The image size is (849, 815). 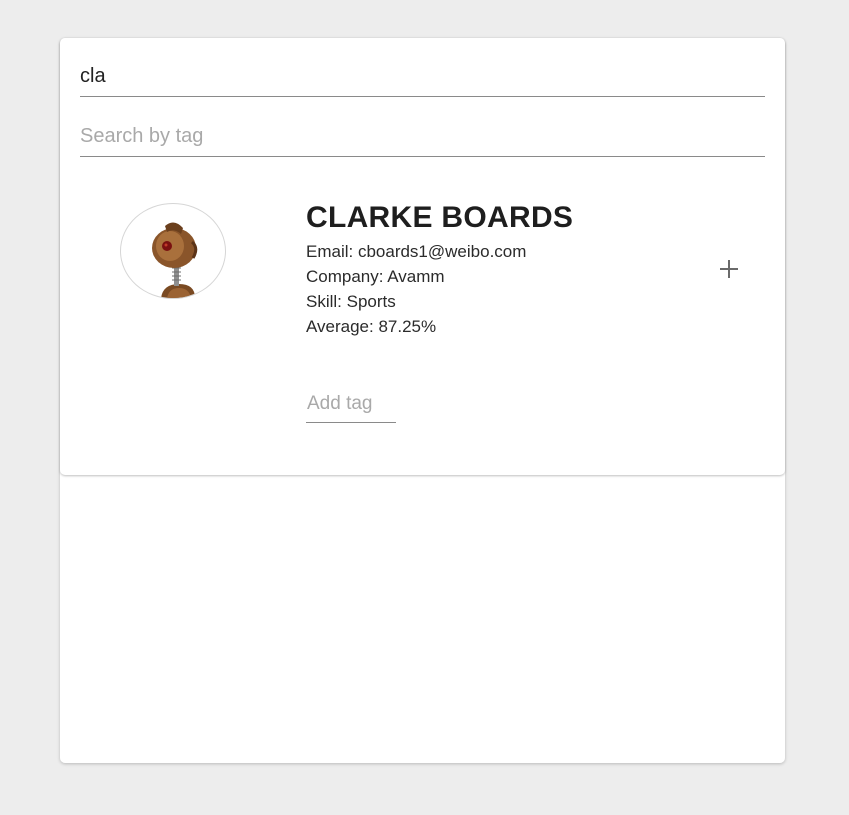 What do you see at coordinates (351, 404) in the screenshot?
I see `add-tag-input` at bounding box center [351, 404].